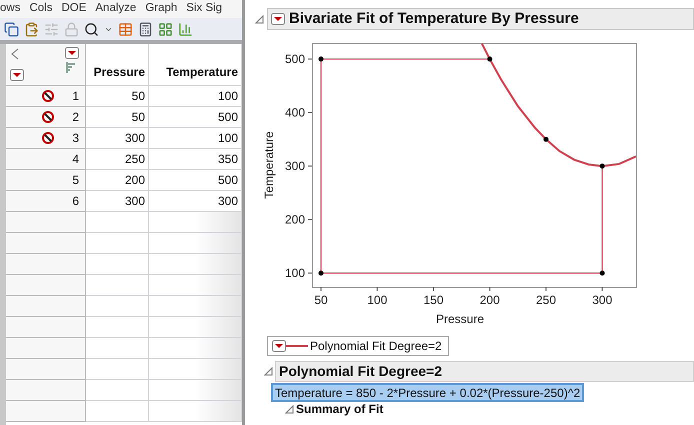  I want to click on y-tick-label: 100, so click(294, 273).